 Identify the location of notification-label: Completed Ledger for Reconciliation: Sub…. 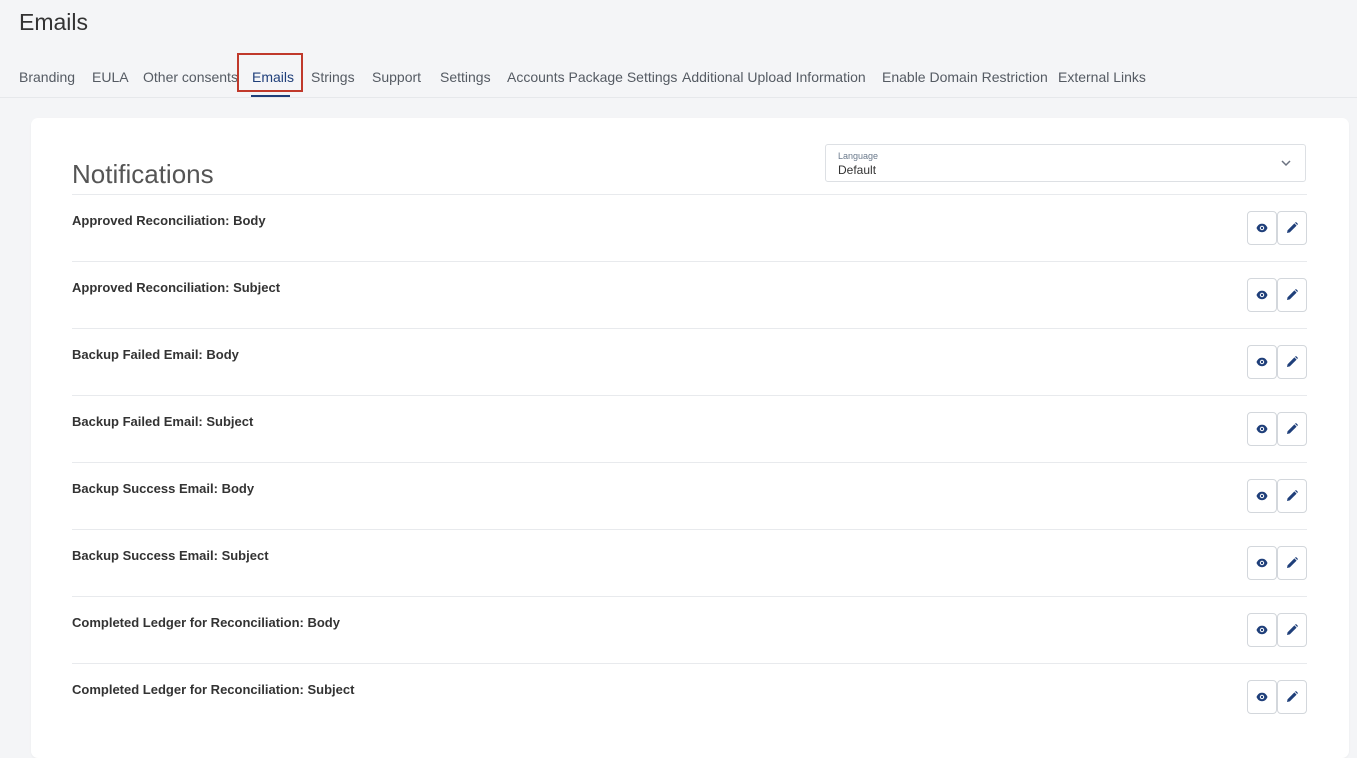
(213, 689).